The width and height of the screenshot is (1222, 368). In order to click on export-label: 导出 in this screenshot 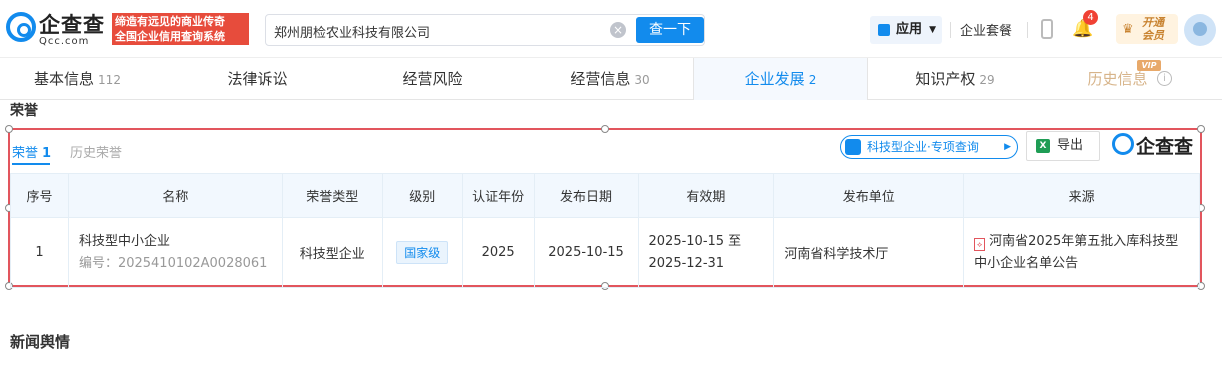, I will do `click(1070, 145)`.